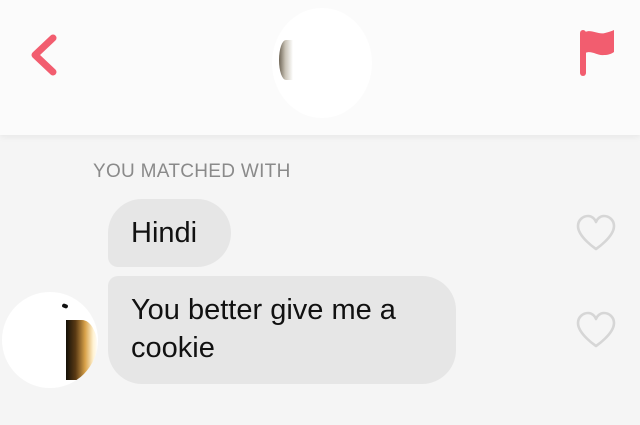 The width and height of the screenshot is (640, 425). What do you see at coordinates (322, 63) in the screenshot?
I see `match-avatar` at bounding box center [322, 63].